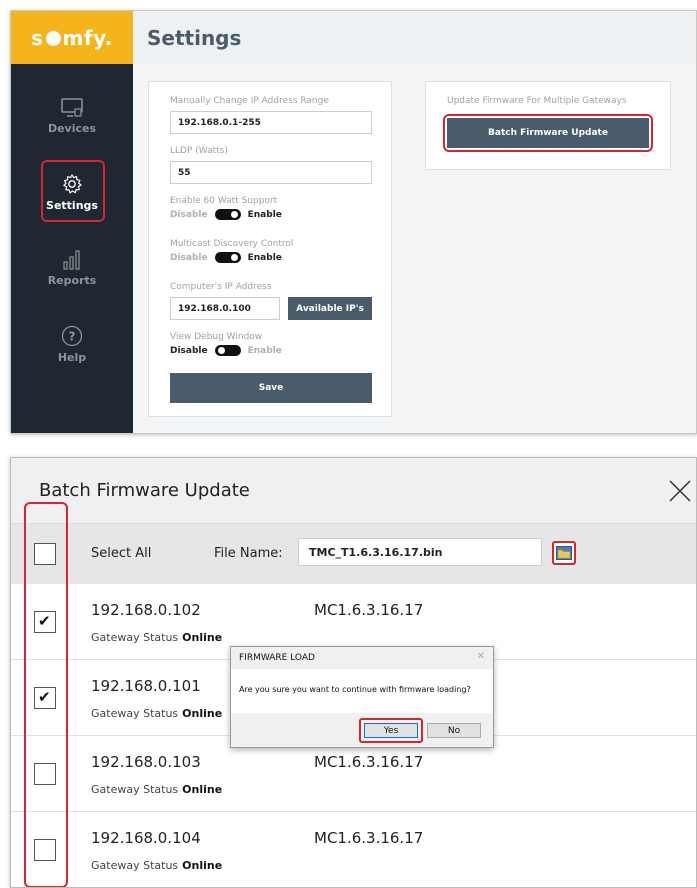 The height and width of the screenshot is (888, 697). What do you see at coordinates (146, 762) in the screenshot?
I see `gateway-ip: 192.168.0.103` at bounding box center [146, 762].